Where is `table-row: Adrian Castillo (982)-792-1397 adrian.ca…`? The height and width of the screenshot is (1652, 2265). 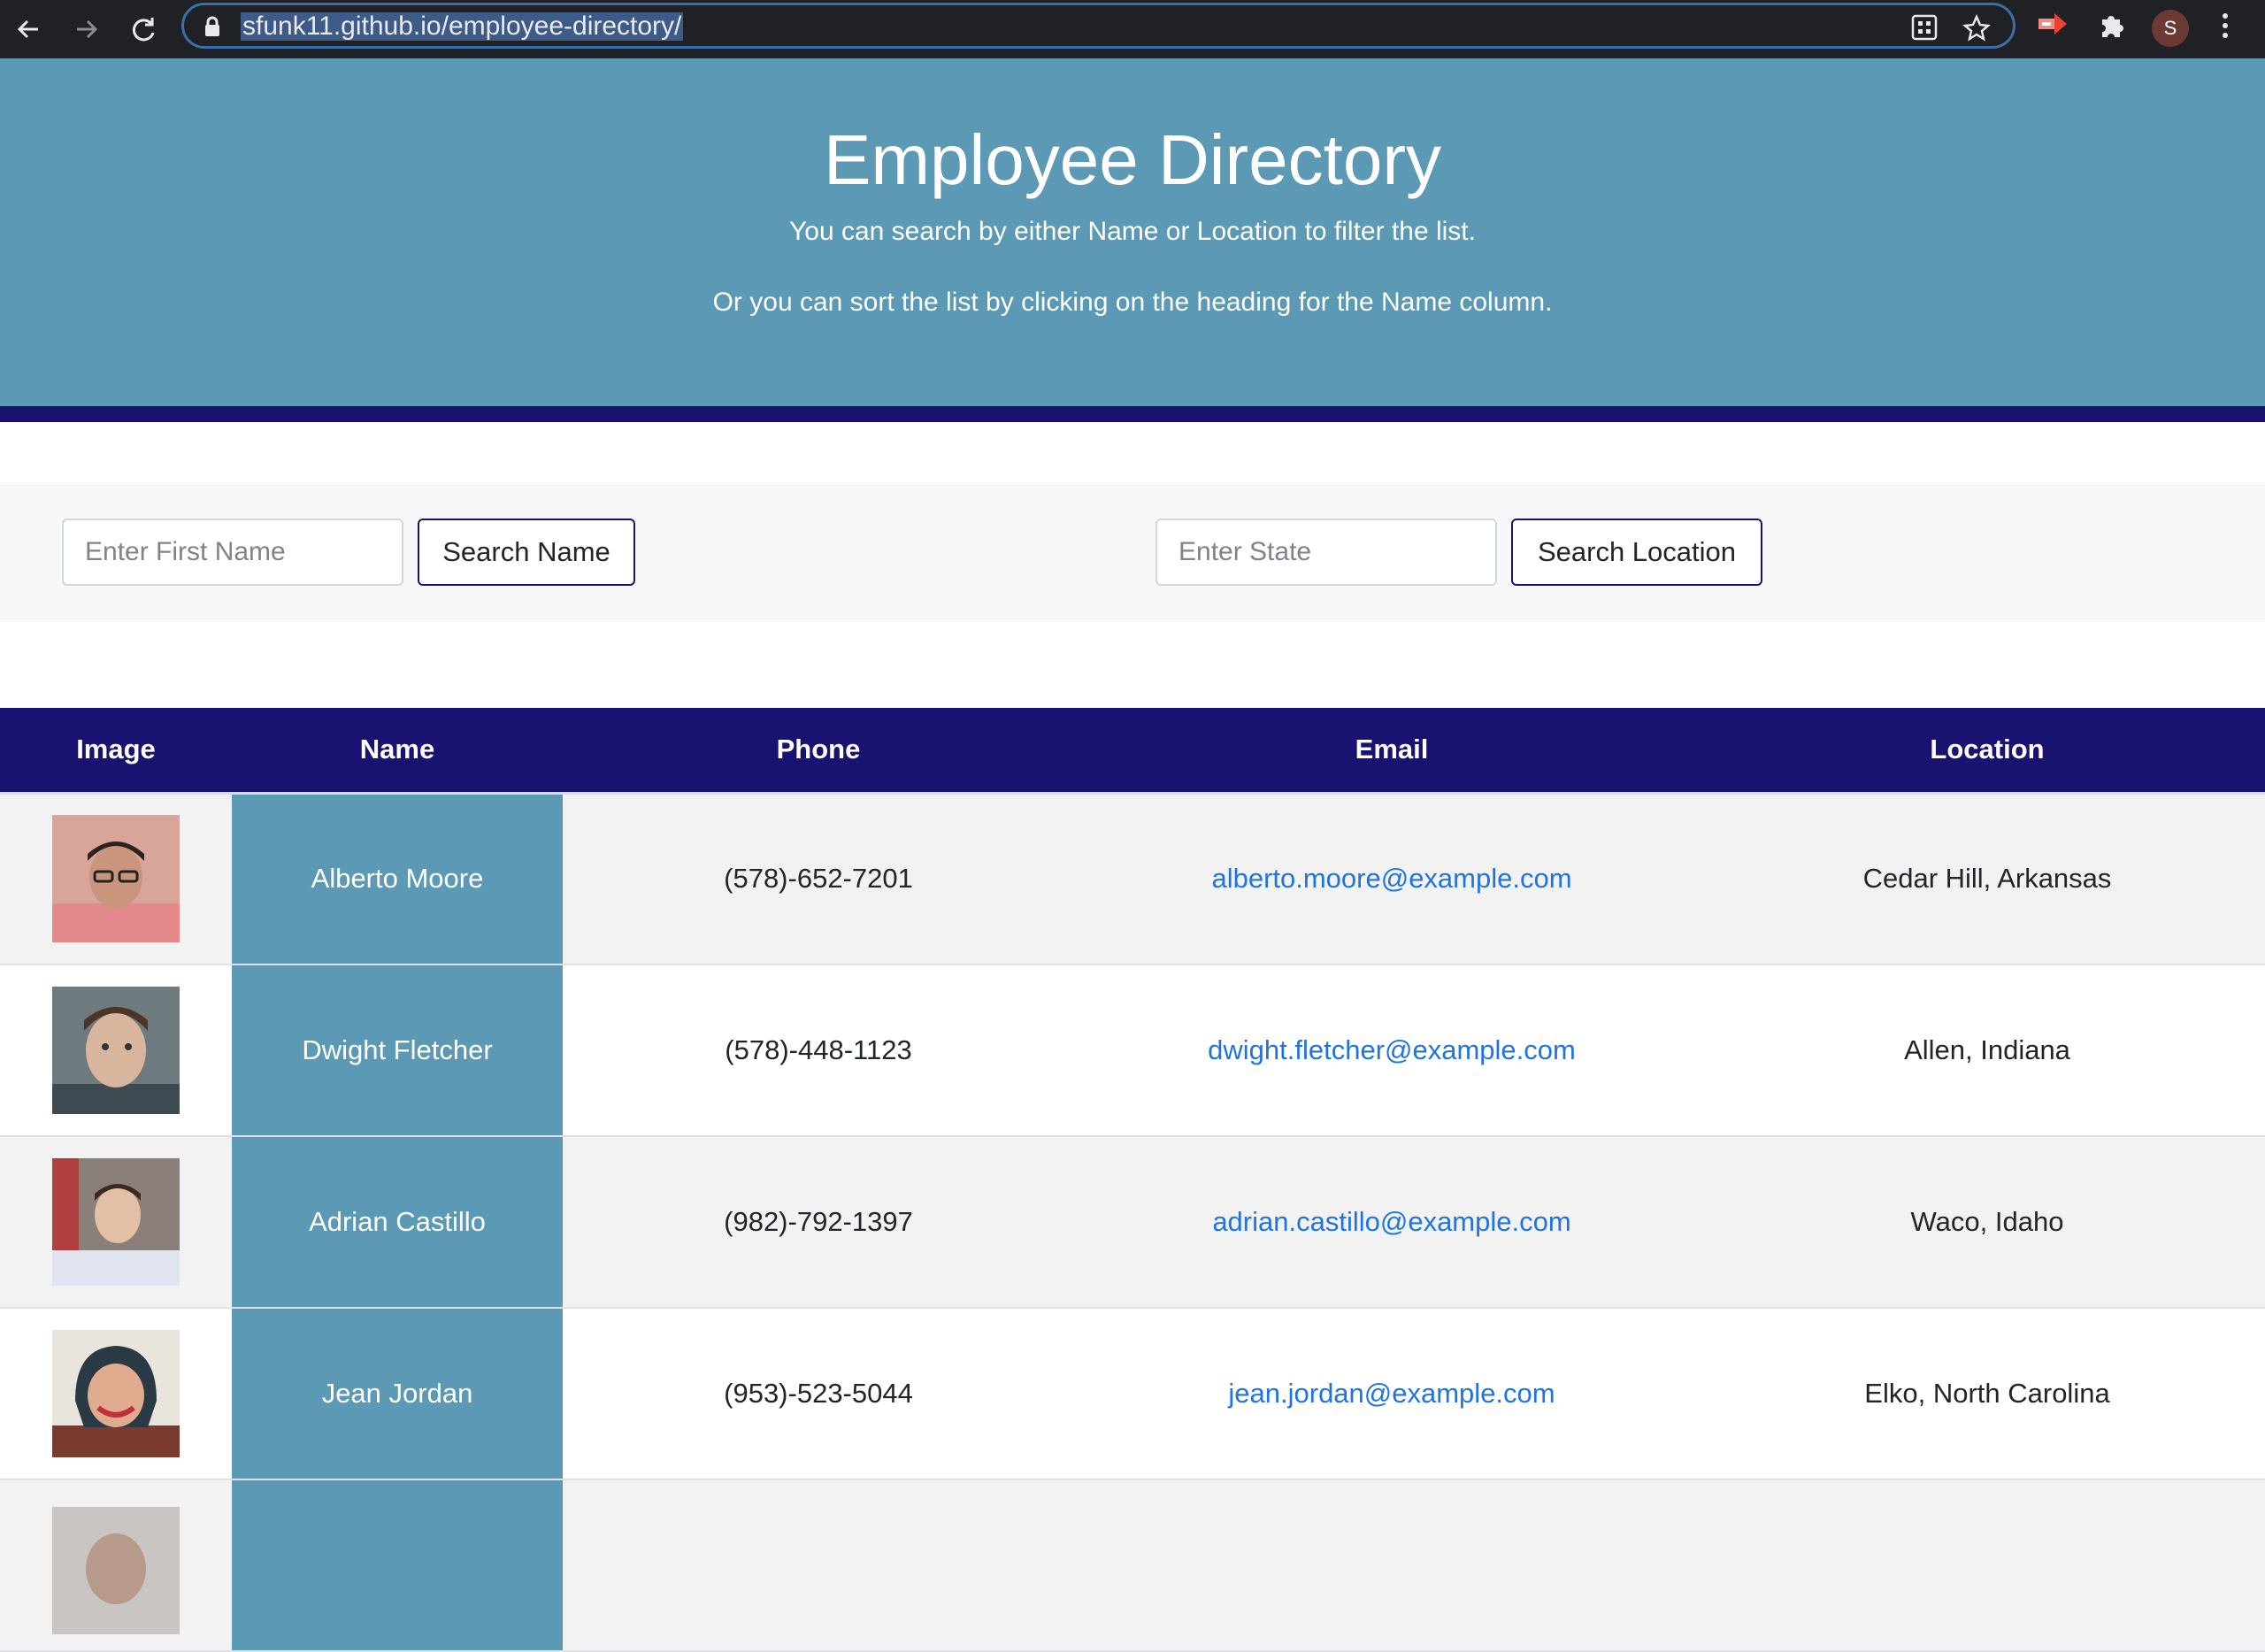 table-row: Adrian Castillo (982)-792-1397 adrian.ca… is located at coordinates (1132, 1222).